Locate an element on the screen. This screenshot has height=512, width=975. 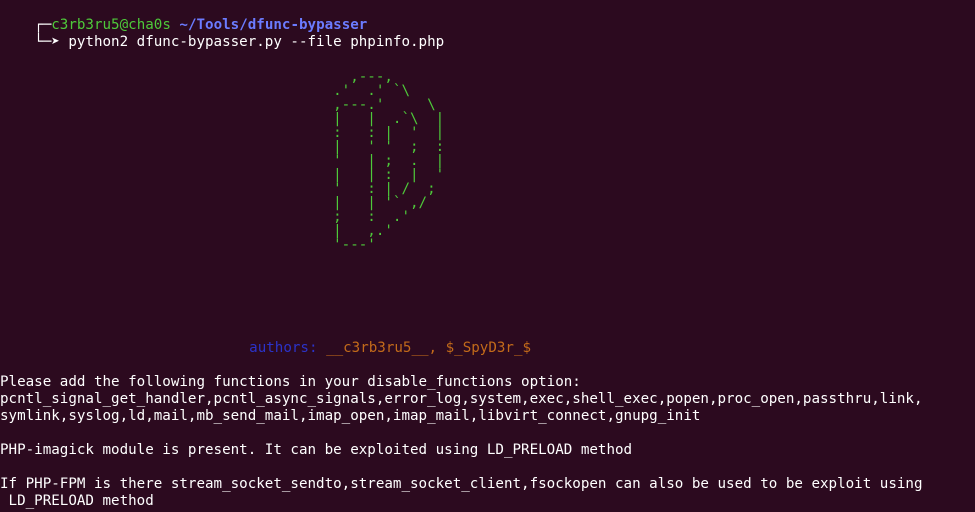
authors-value: __c3rb3ru5__, $_SpyD3r_$ is located at coordinates (429, 348).